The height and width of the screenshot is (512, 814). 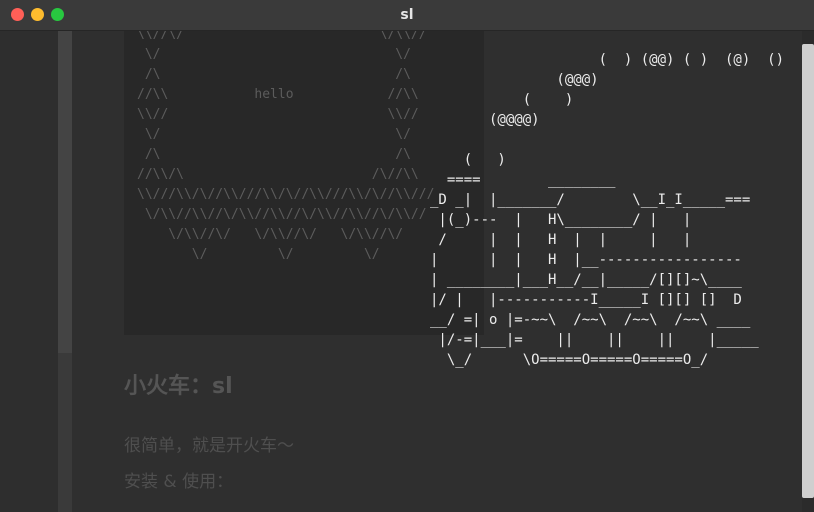 I want to click on sidebar-scroll-thumb, so click(x=65, y=432).